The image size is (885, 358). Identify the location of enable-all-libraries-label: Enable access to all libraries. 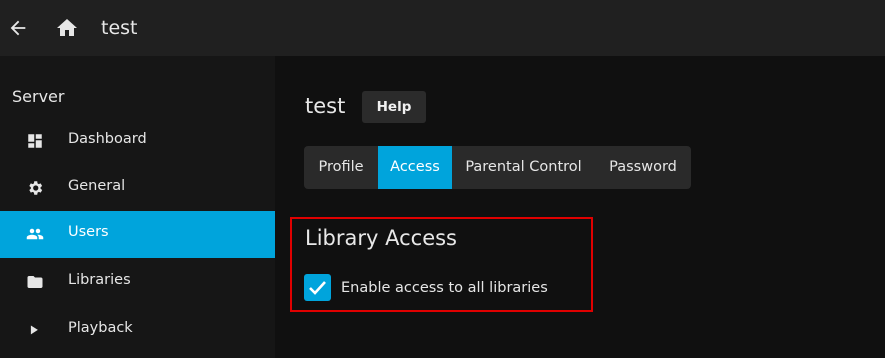
(444, 288).